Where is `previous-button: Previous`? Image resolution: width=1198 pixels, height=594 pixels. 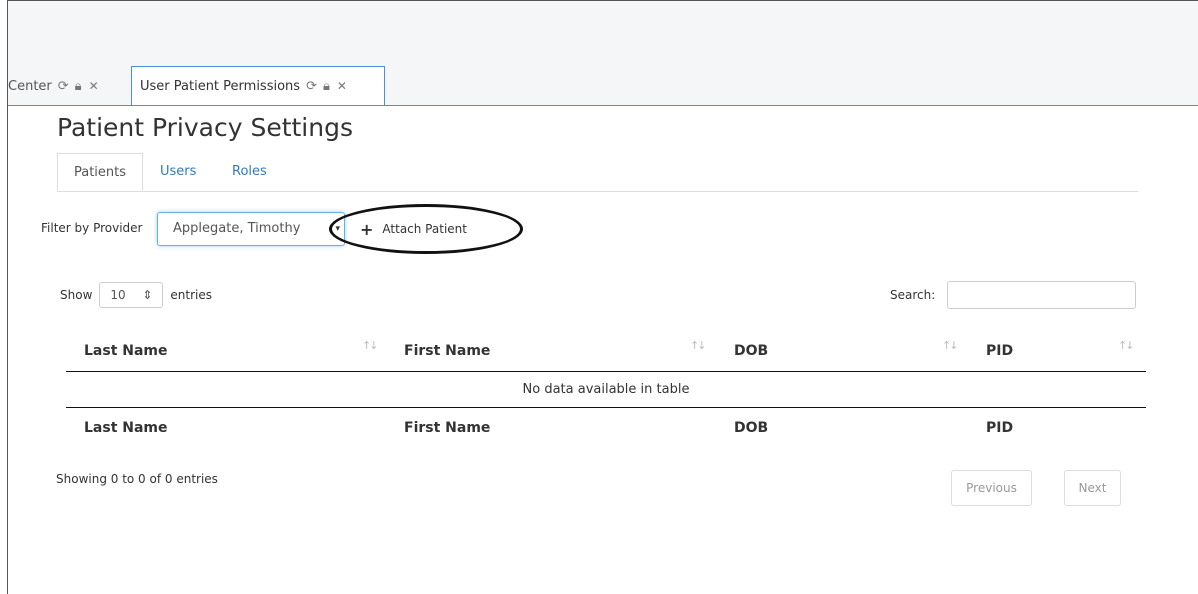 previous-button: Previous is located at coordinates (991, 488).